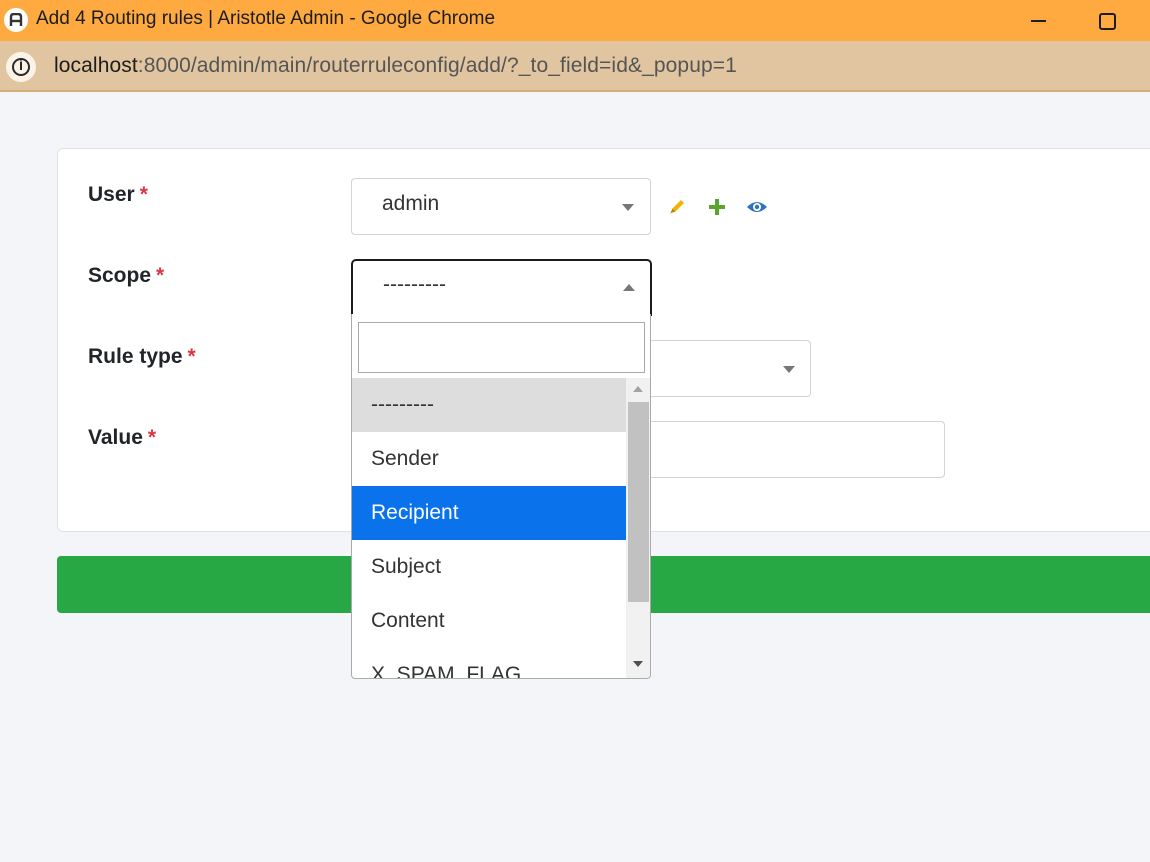  What do you see at coordinates (96, 65) in the screenshot?
I see `url-host: localhost` at bounding box center [96, 65].